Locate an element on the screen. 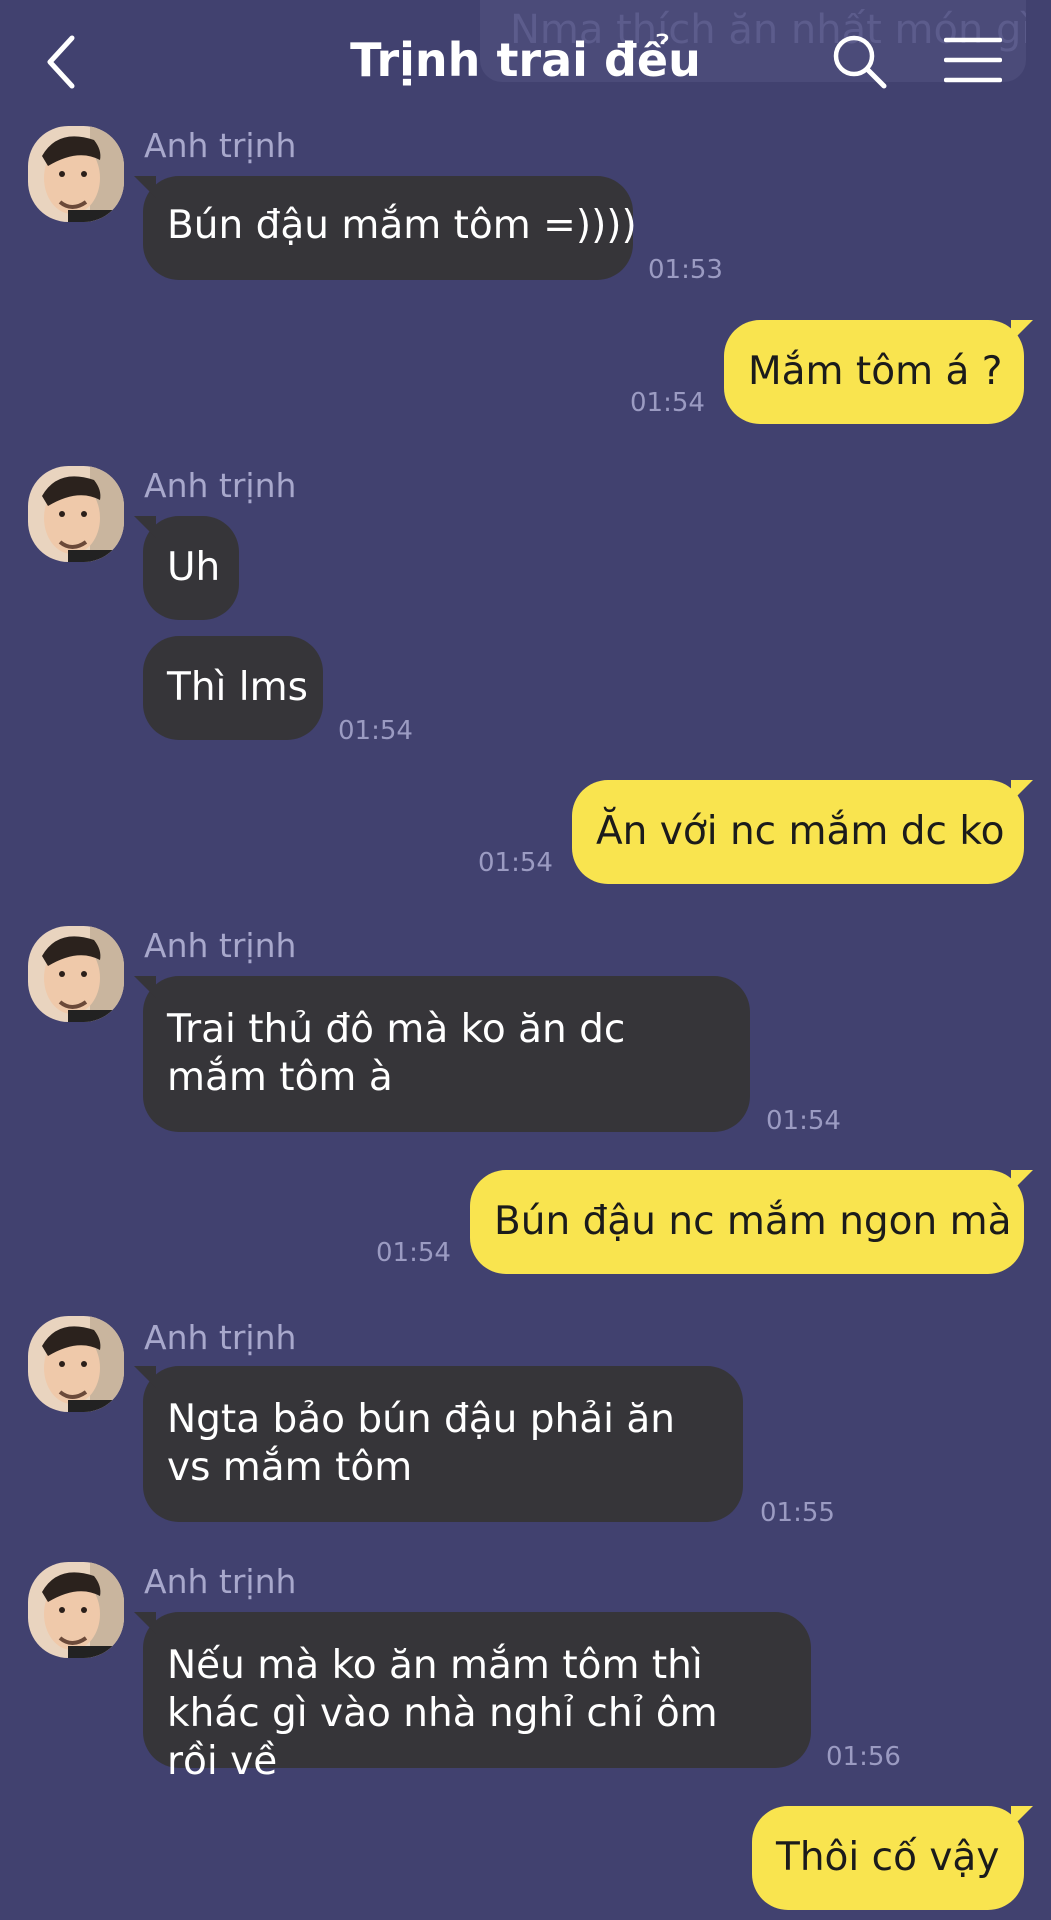 The image size is (1051, 1920). incoming-message: Ngta bảo bún đậu phải ăn vs mắm tôm is located at coordinates (438, 1444).